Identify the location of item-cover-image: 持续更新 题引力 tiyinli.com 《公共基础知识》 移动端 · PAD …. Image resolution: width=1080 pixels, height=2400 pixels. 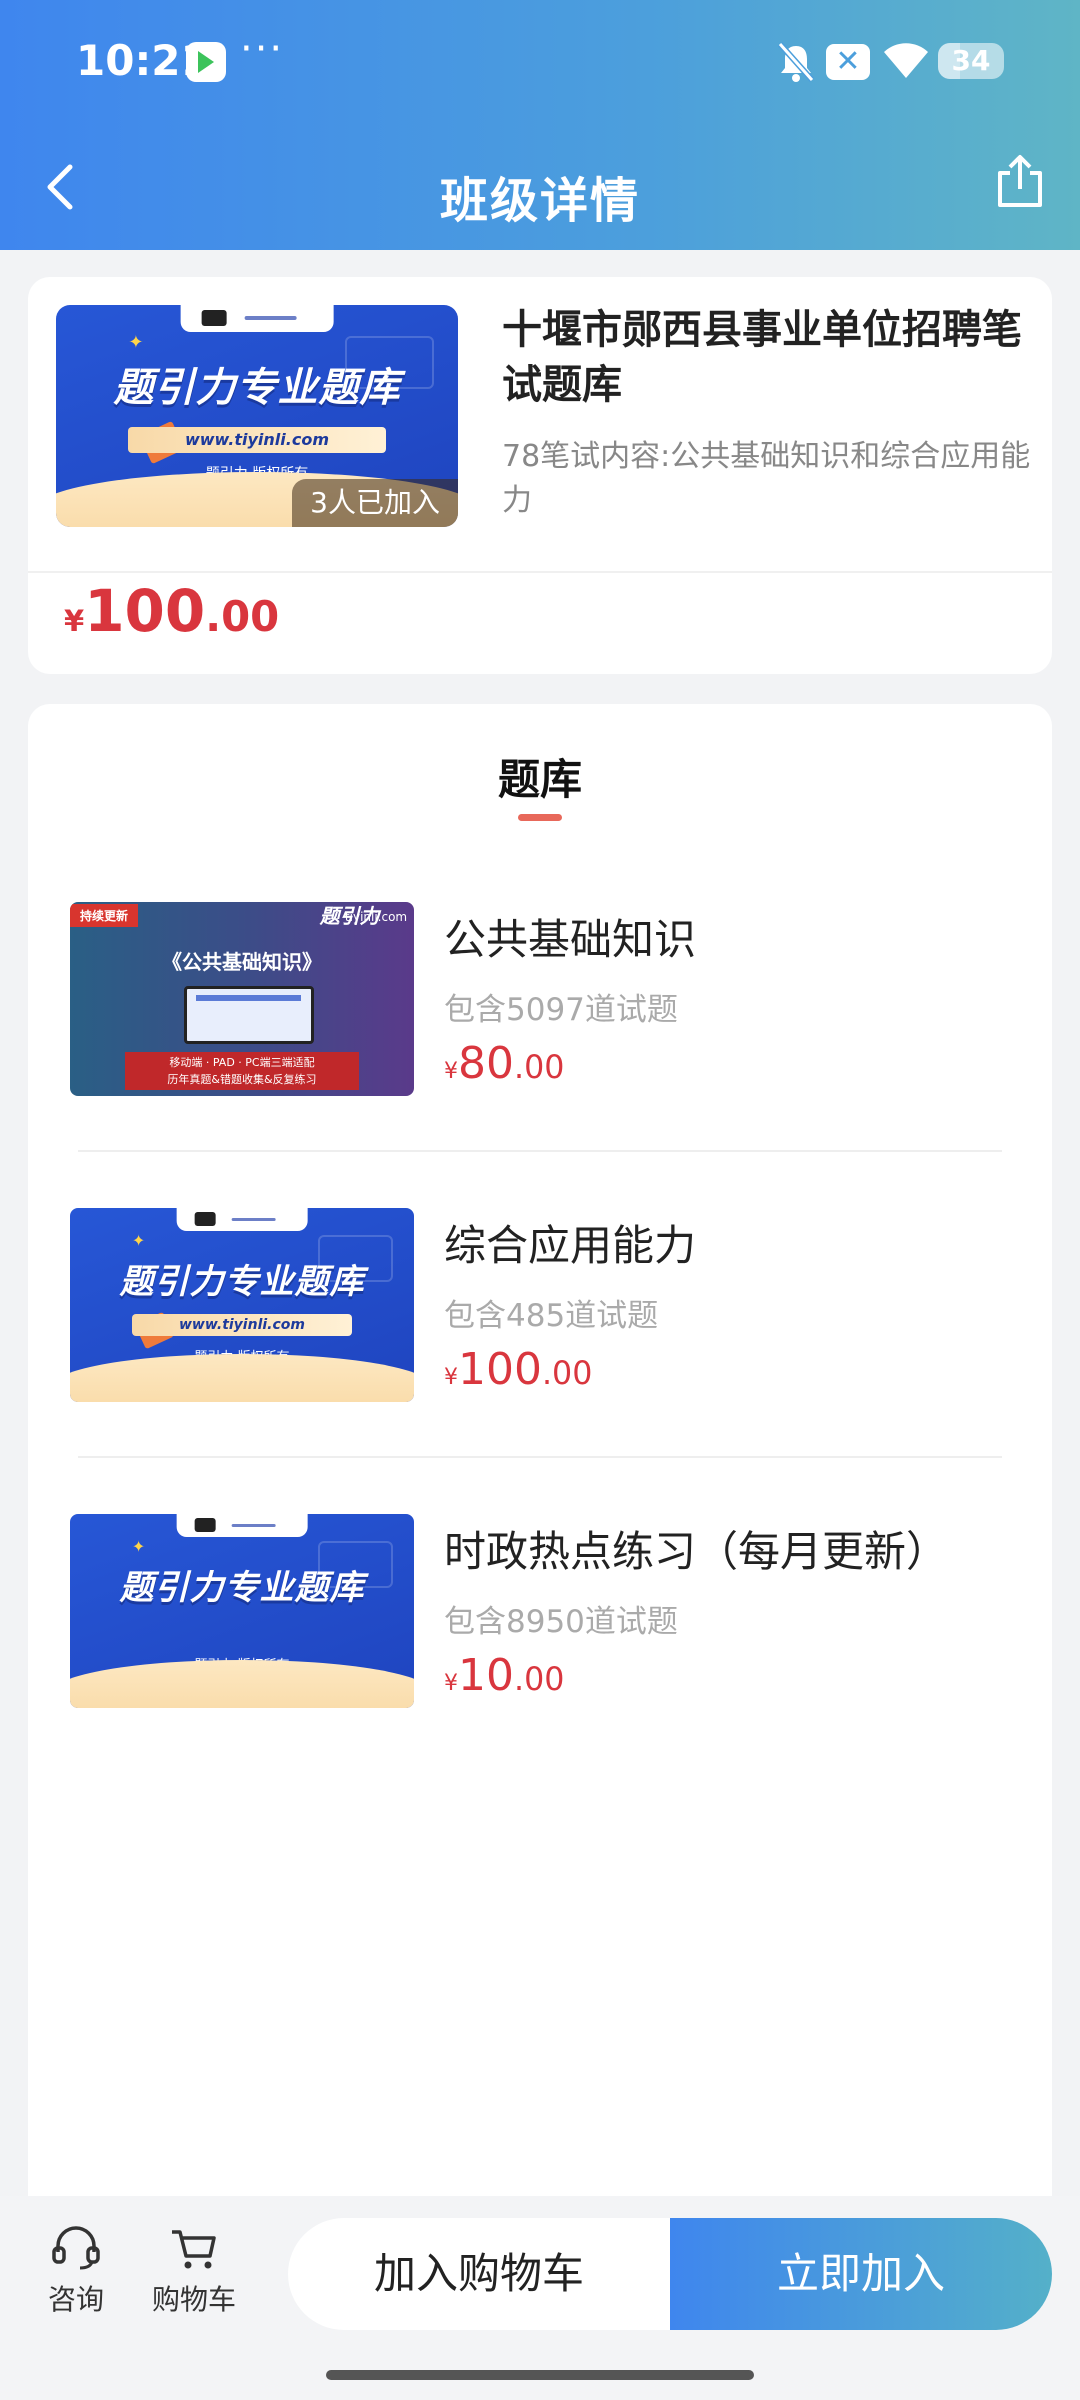
(242, 999).